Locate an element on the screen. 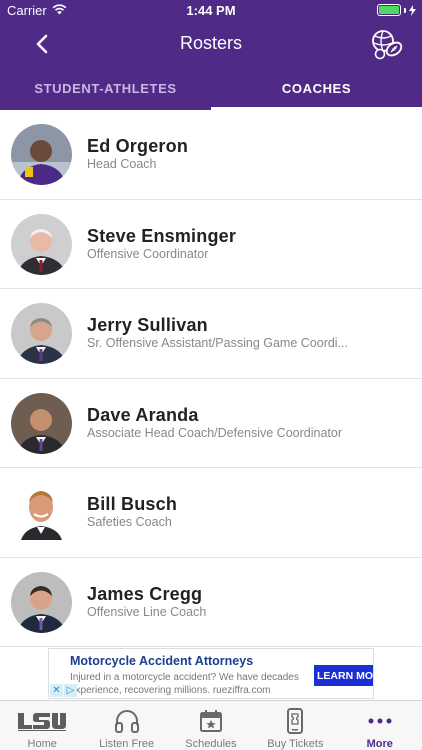  sports-balls-icon is located at coordinates (387, 44).